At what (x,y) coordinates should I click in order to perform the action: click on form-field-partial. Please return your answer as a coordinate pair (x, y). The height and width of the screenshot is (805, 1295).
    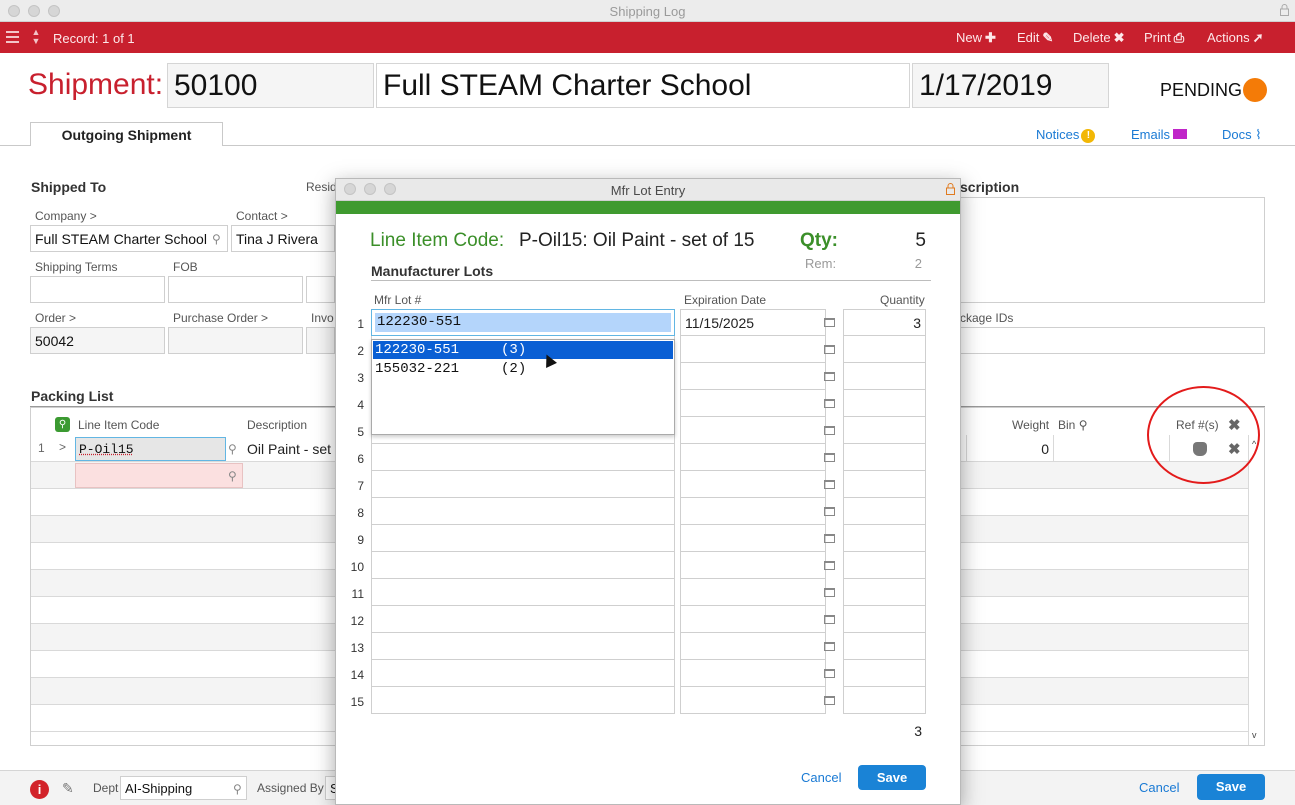
    Looking at the image, I should click on (320, 289).